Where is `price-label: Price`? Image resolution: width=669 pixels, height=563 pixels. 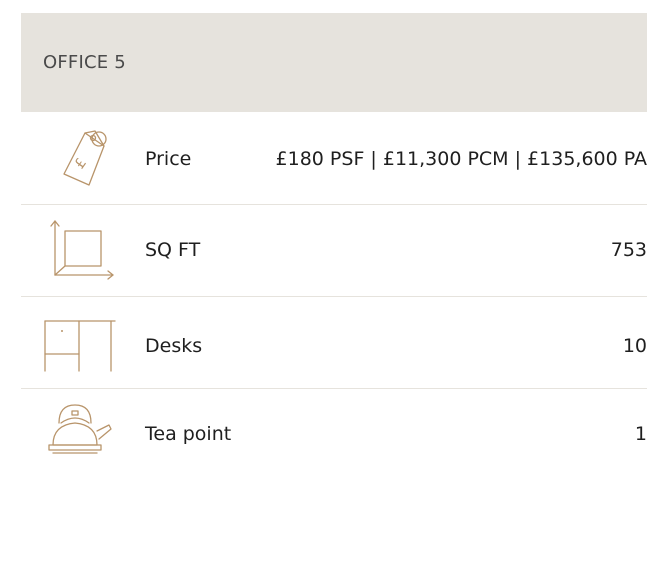
price-label: Price is located at coordinates (168, 159).